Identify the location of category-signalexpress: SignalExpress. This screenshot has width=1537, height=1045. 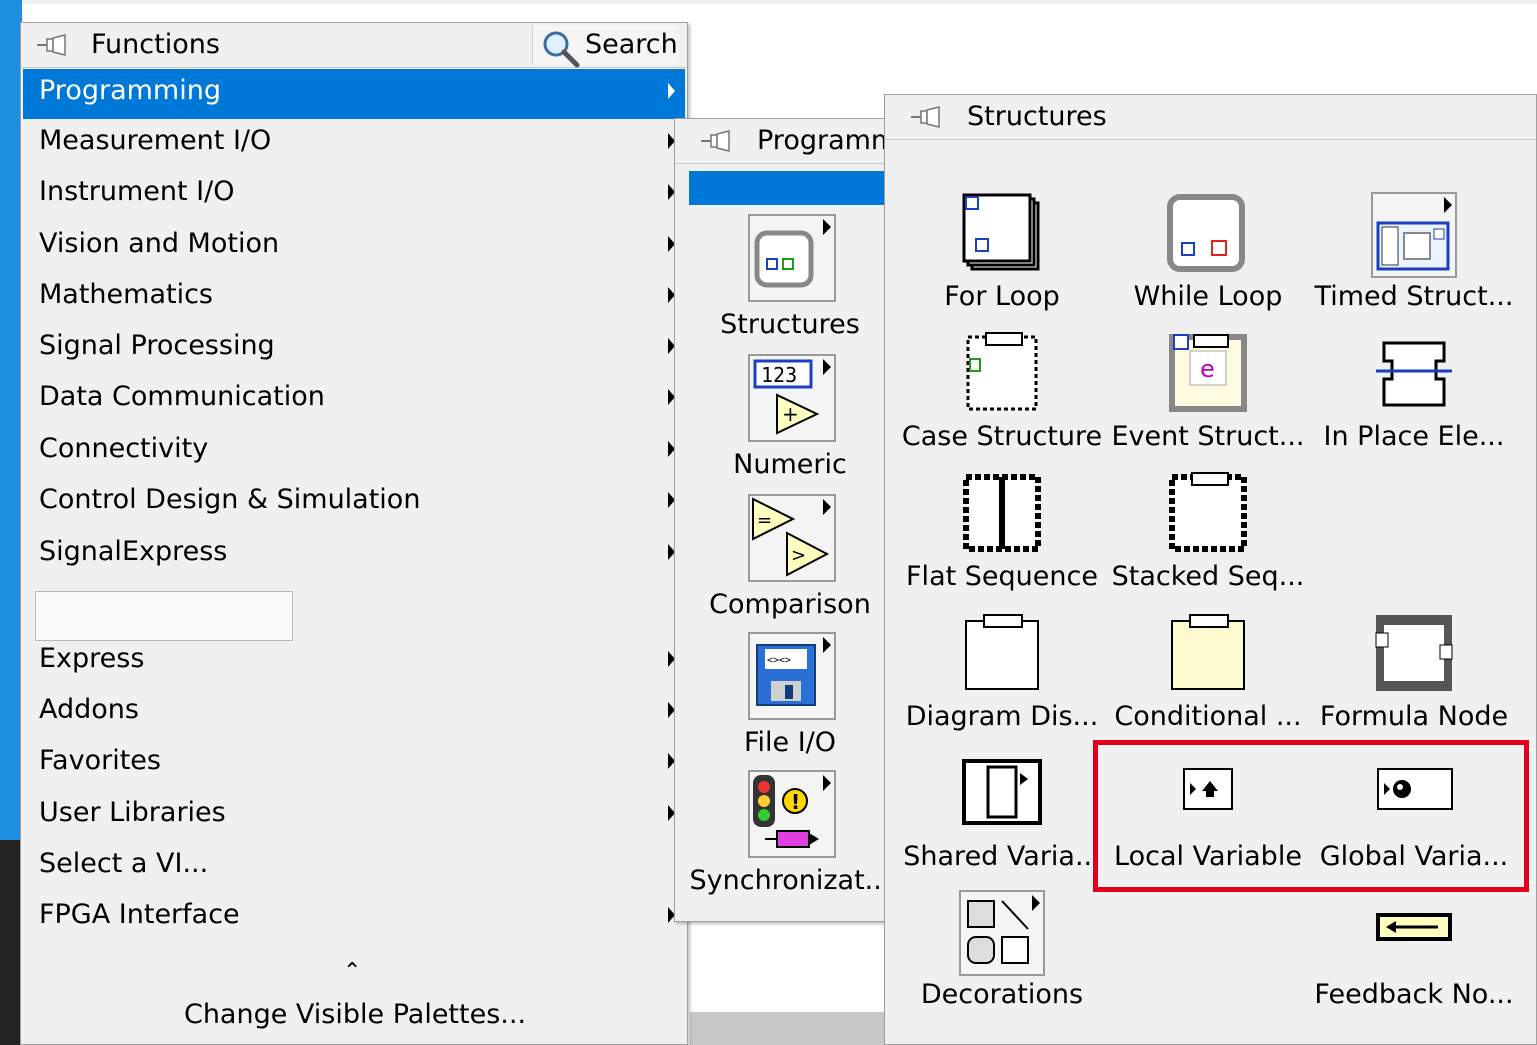
(354, 555).